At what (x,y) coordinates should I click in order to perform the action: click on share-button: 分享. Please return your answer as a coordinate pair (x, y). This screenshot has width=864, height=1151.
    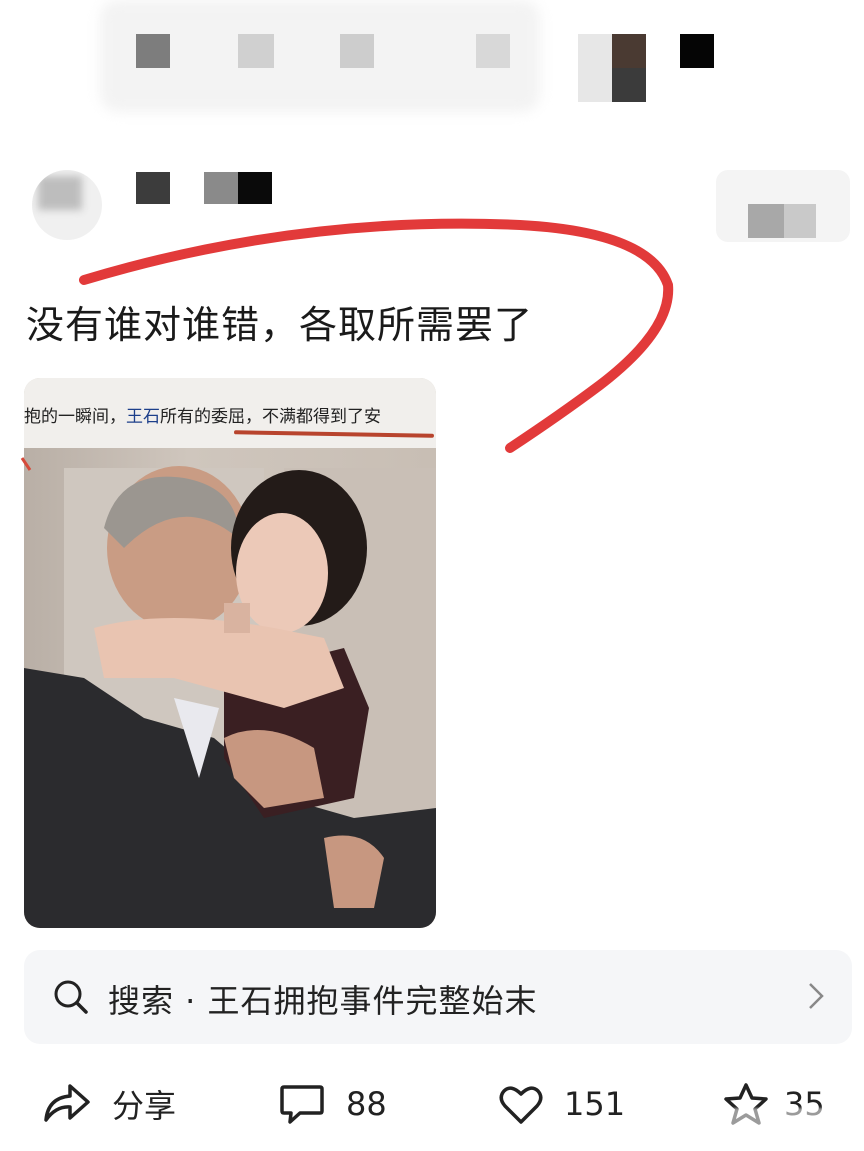
    Looking at the image, I should click on (108, 1104).